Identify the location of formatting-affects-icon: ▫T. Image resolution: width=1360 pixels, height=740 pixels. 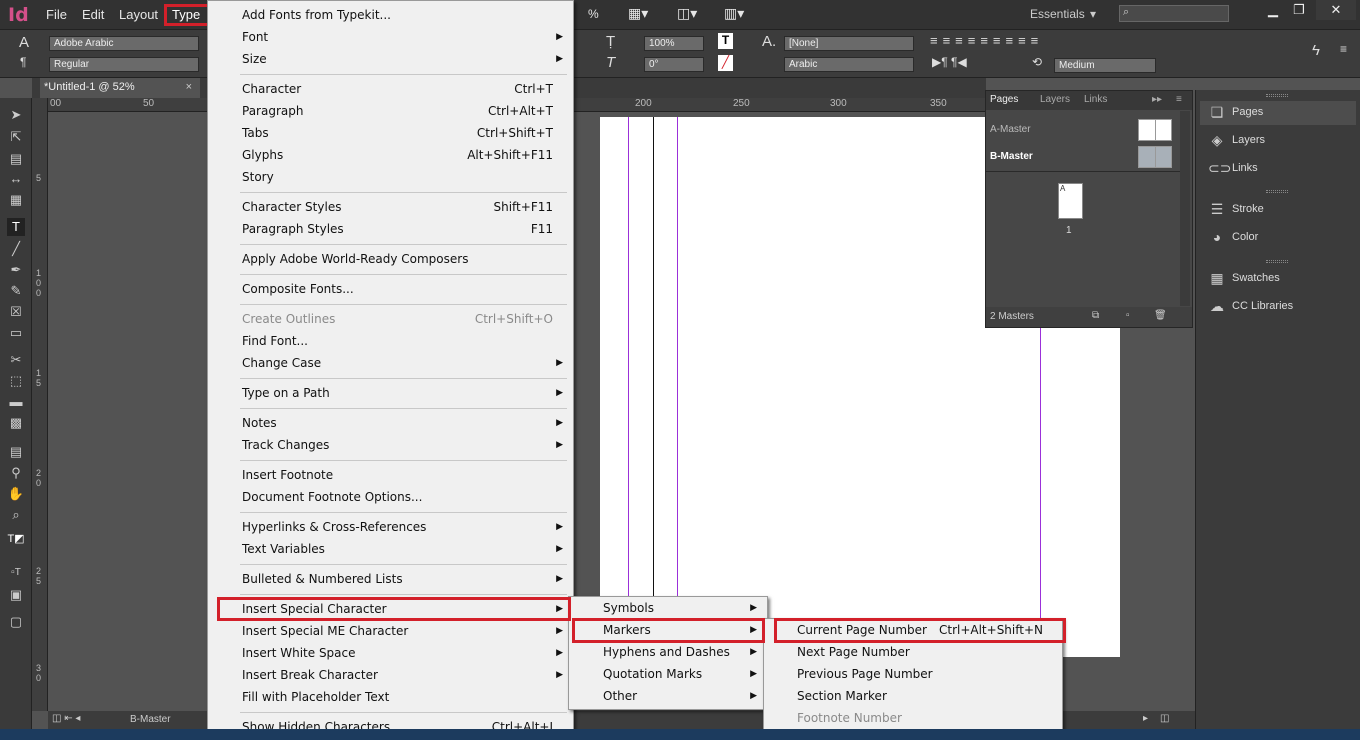
(16, 573).